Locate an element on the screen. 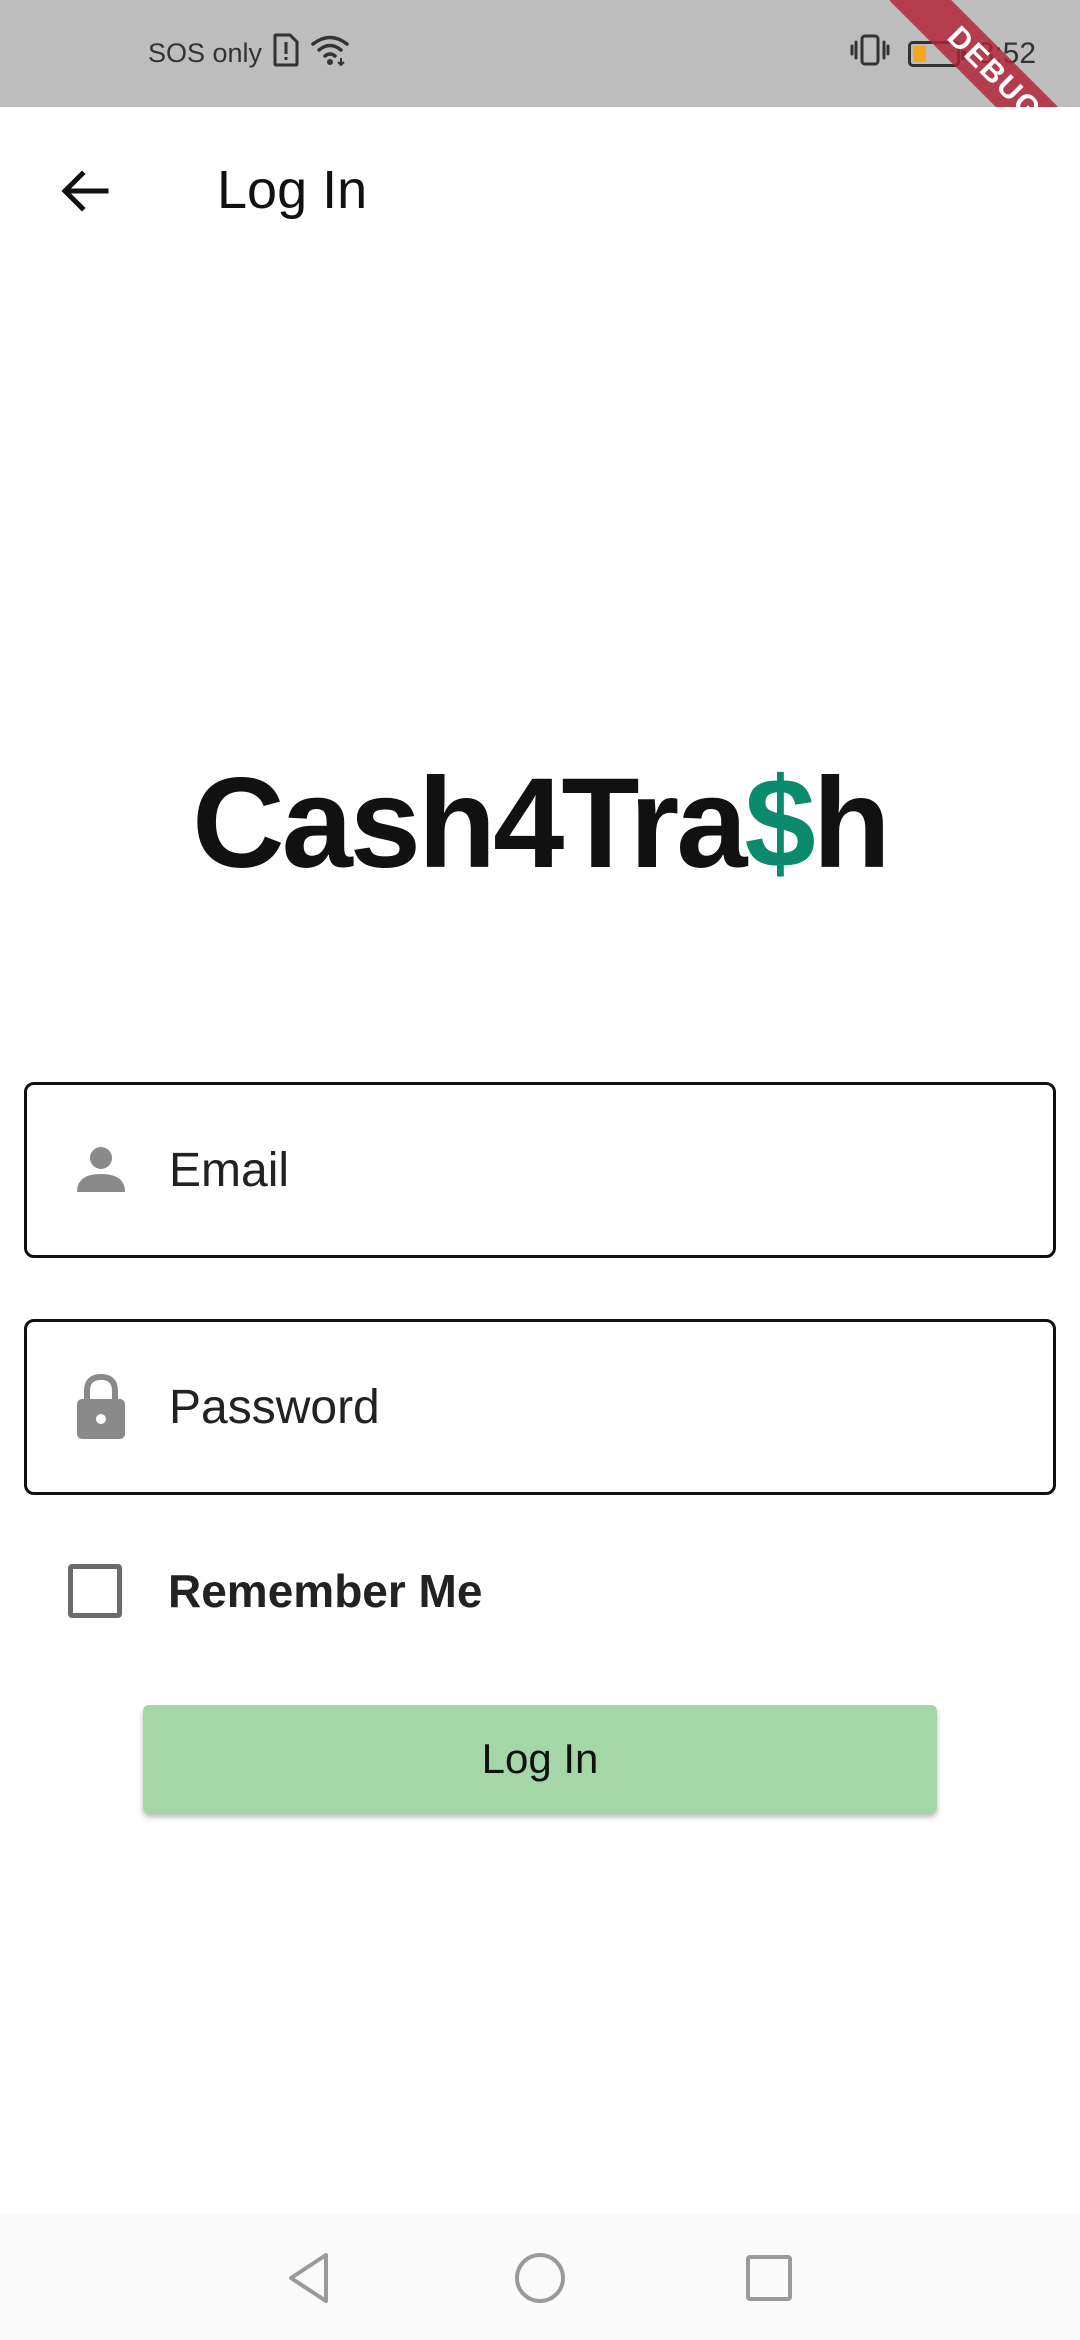 This screenshot has width=1080, height=2340. status-right: 3:52 is located at coordinates (943, 53).